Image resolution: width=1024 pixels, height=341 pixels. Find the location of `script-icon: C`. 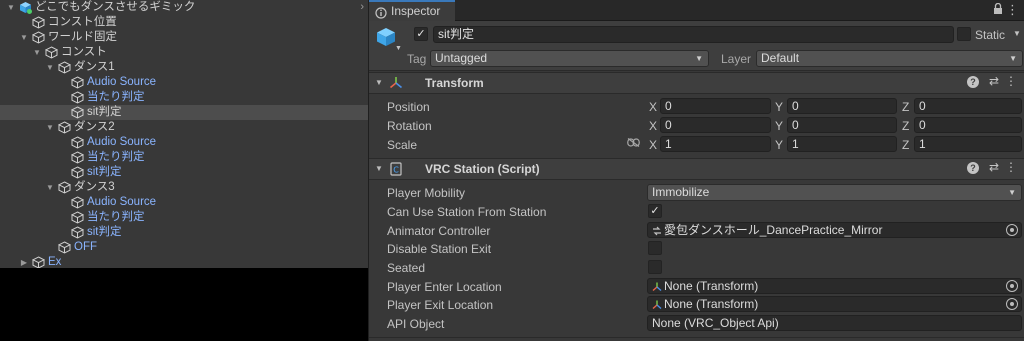

script-icon: C is located at coordinates (396, 170).